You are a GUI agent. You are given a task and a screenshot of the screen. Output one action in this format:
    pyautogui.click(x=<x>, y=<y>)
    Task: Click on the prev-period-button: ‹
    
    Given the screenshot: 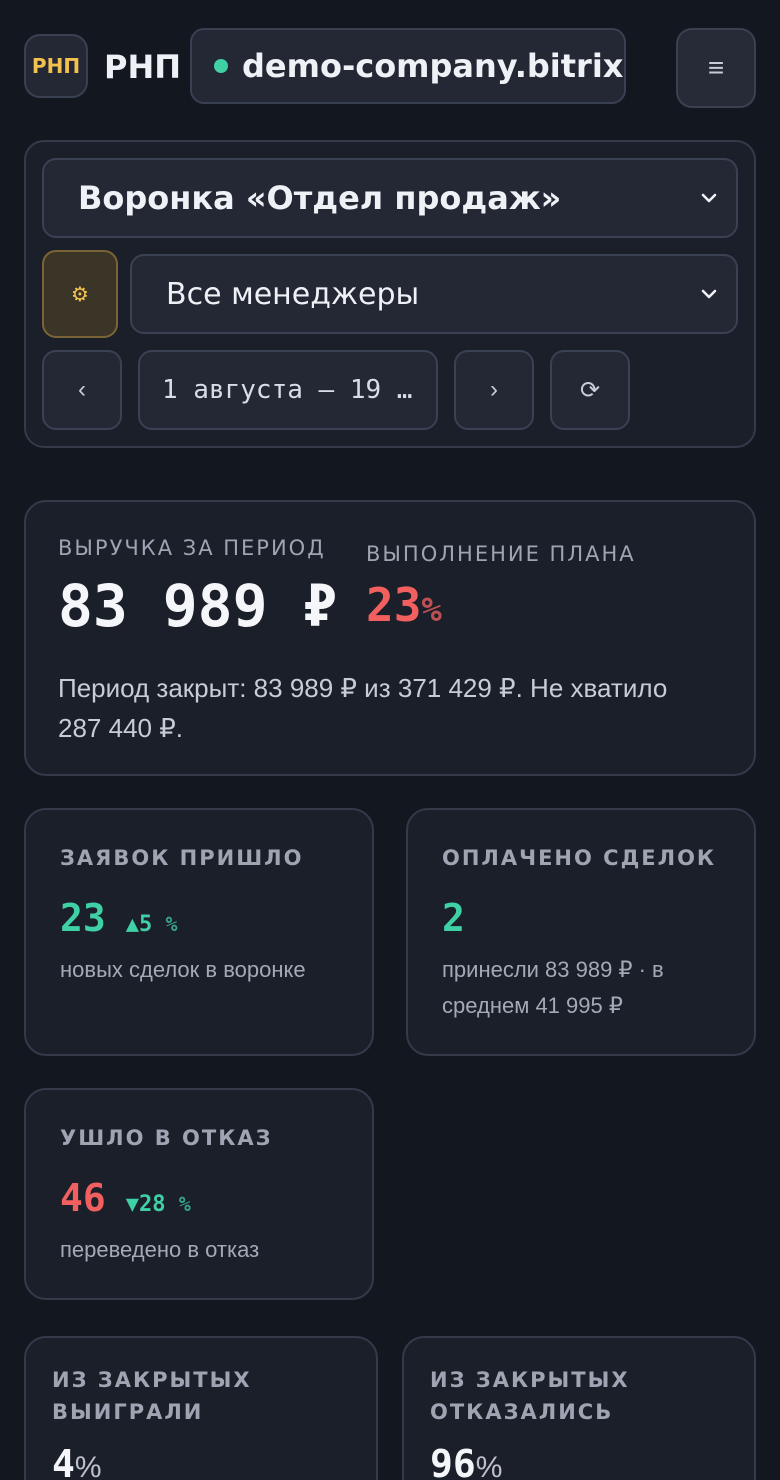 What is the action you would take?
    pyautogui.click(x=82, y=390)
    